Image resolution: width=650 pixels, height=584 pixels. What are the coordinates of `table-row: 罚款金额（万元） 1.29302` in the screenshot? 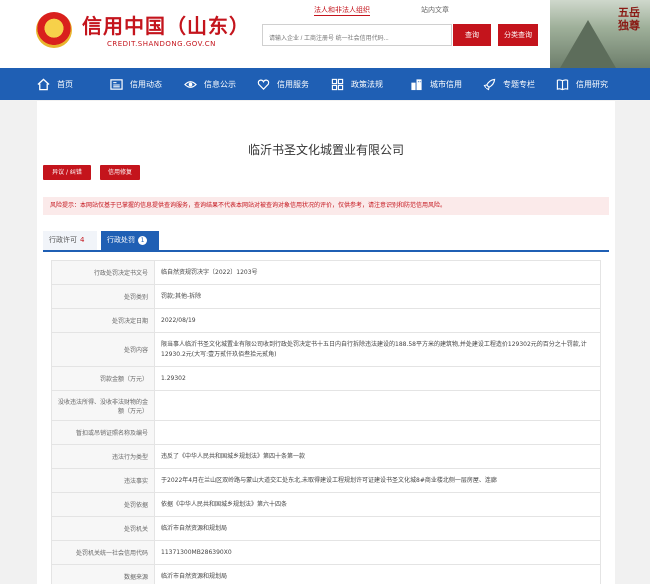 It's located at (326, 378).